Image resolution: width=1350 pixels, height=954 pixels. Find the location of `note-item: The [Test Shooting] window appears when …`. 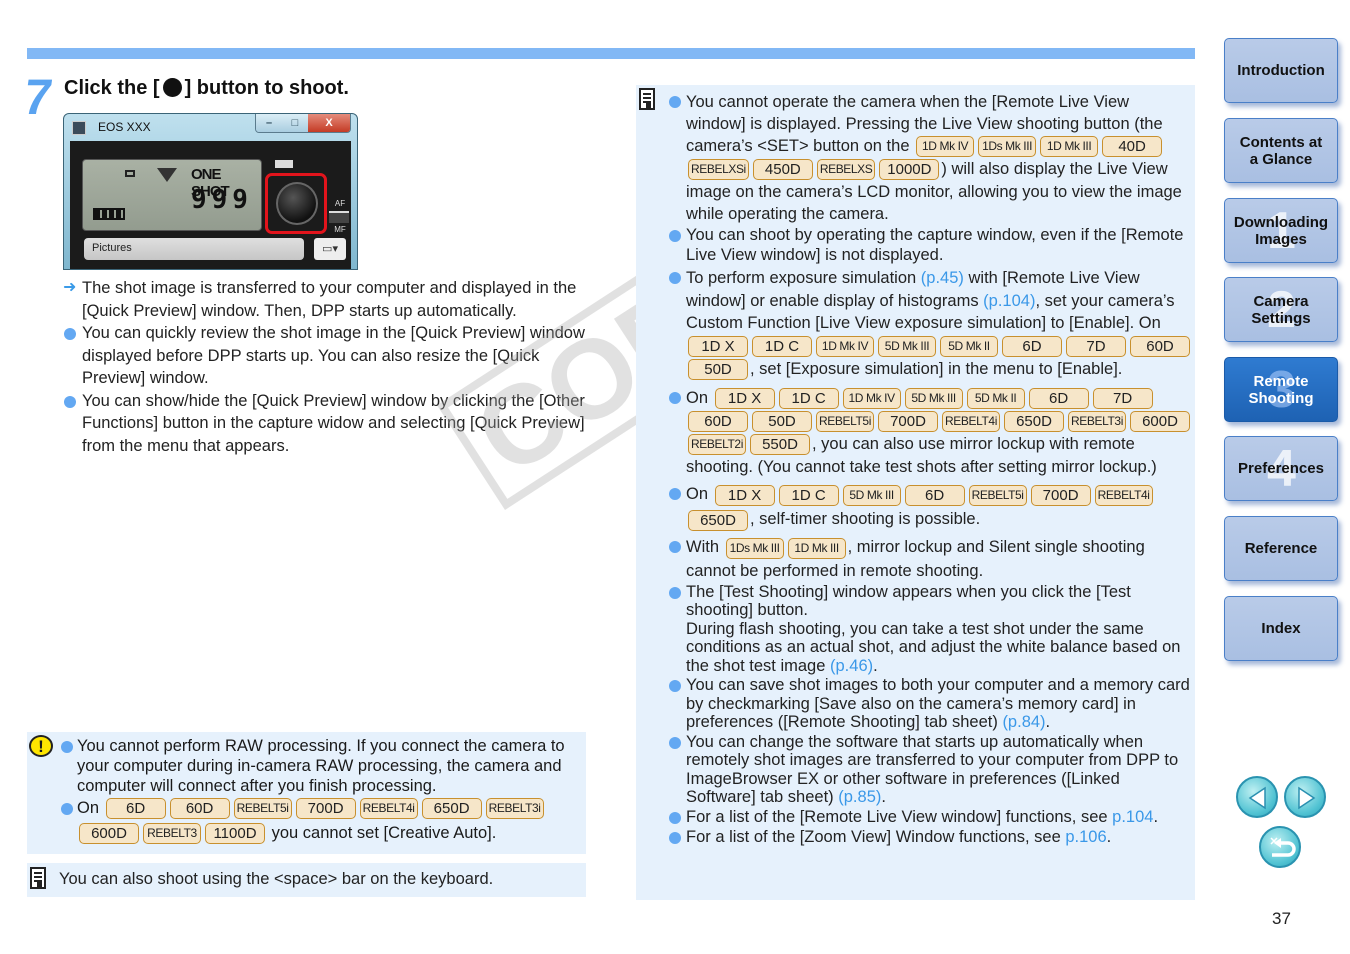

note-item: The [Test Shooting] window appears when … is located at coordinates (930, 629).